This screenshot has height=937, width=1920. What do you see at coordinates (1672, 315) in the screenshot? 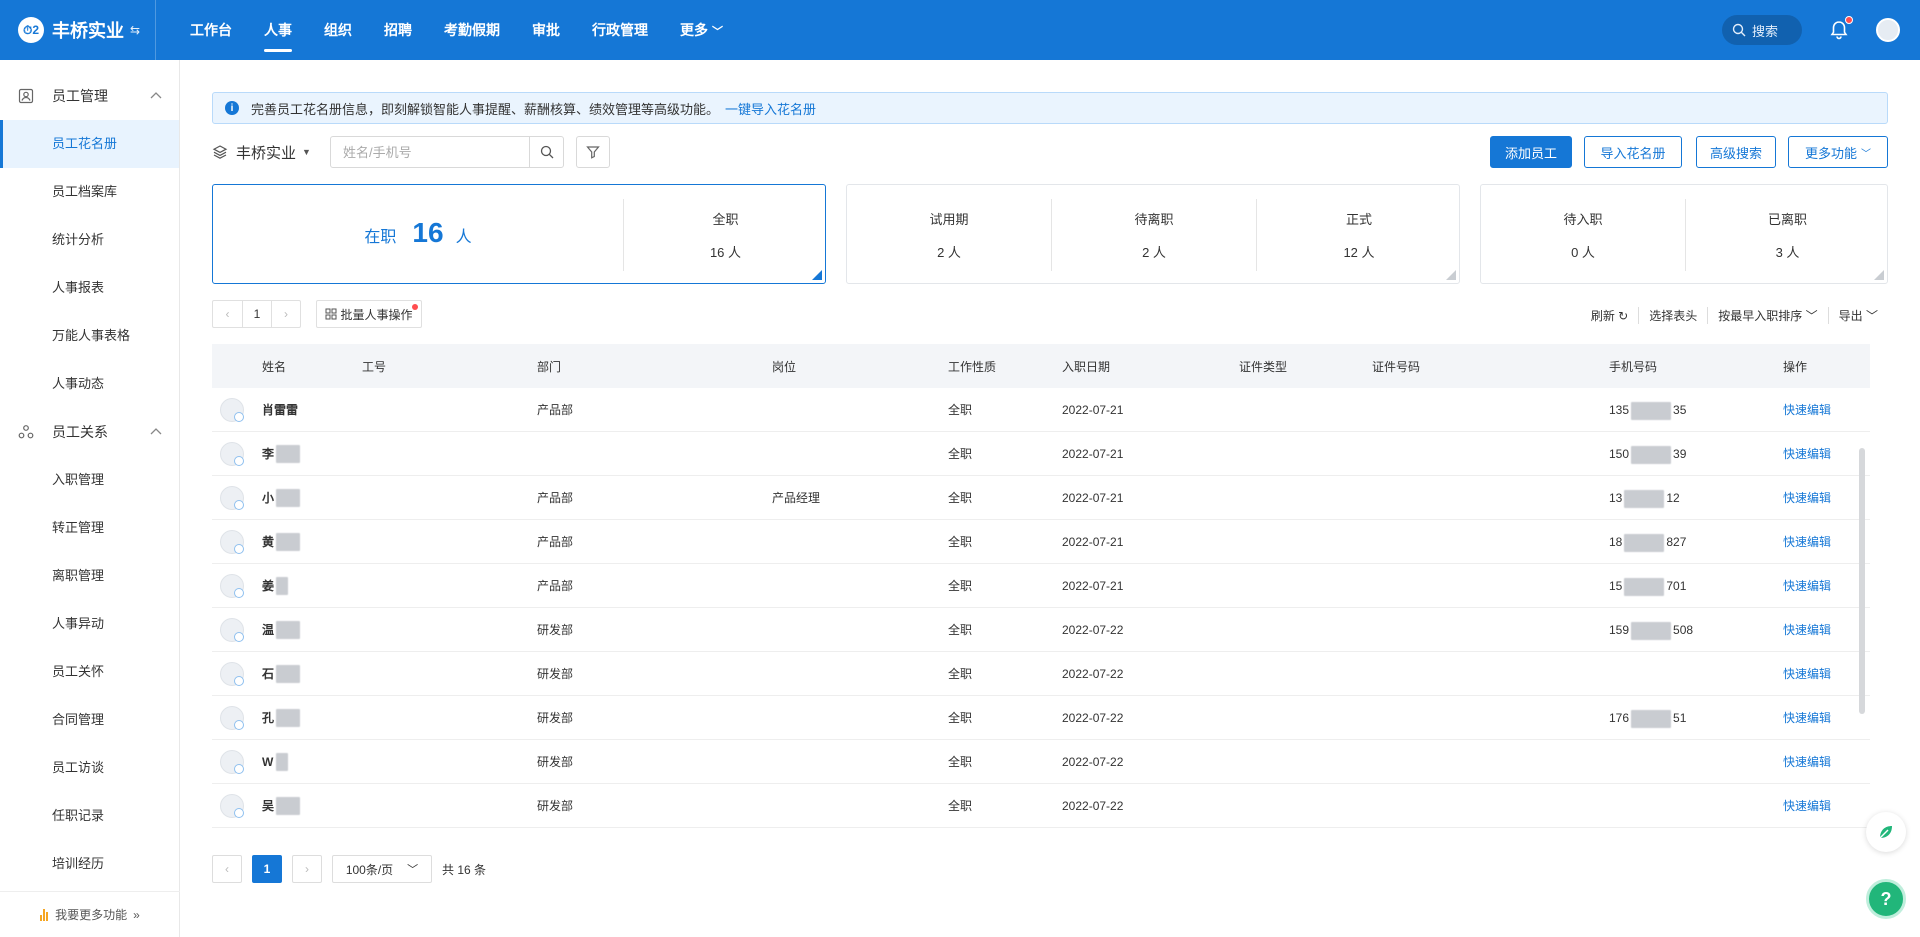
I see `choose-columns-button: 选择表头` at bounding box center [1672, 315].